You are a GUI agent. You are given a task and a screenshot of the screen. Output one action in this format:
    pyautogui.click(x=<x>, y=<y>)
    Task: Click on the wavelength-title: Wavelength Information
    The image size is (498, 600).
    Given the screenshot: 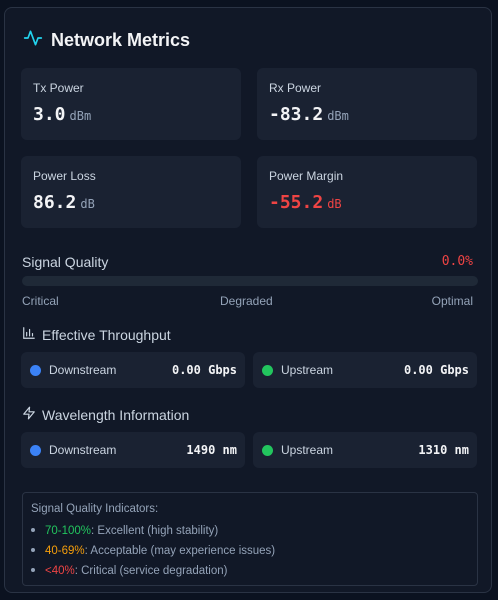 What is the action you would take?
    pyautogui.click(x=116, y=414)
    